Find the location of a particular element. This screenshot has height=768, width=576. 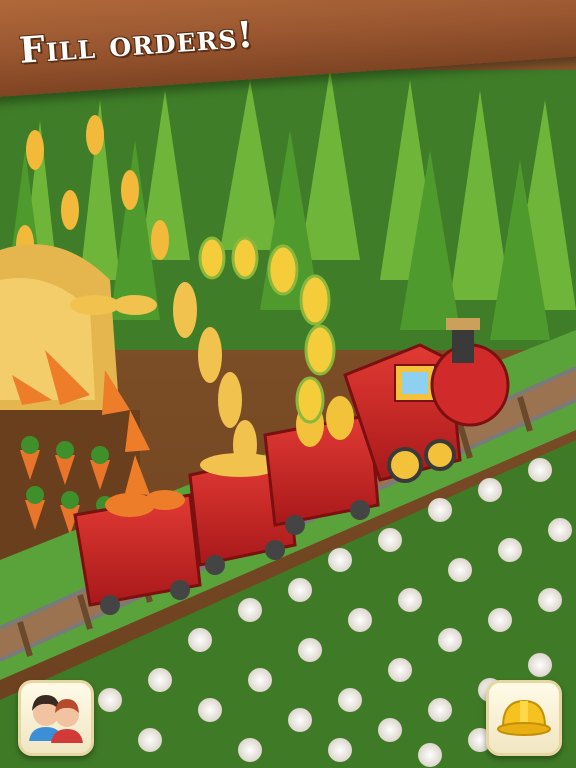

hard-hat-icon is located at coordinates (524, 717).